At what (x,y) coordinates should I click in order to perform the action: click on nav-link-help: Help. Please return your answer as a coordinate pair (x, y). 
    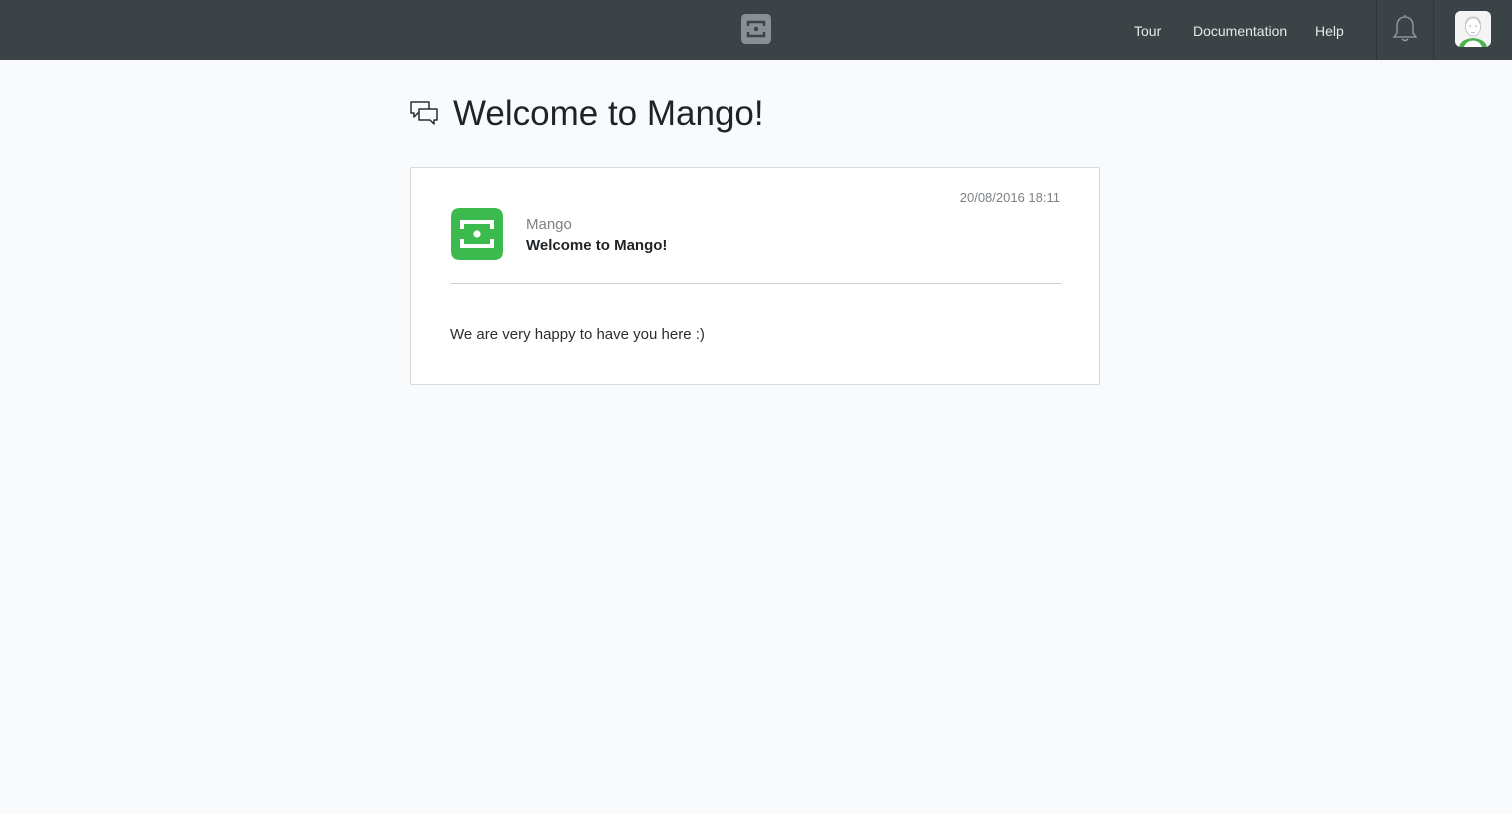
    Looking at the image, I should click on (1329, 31).